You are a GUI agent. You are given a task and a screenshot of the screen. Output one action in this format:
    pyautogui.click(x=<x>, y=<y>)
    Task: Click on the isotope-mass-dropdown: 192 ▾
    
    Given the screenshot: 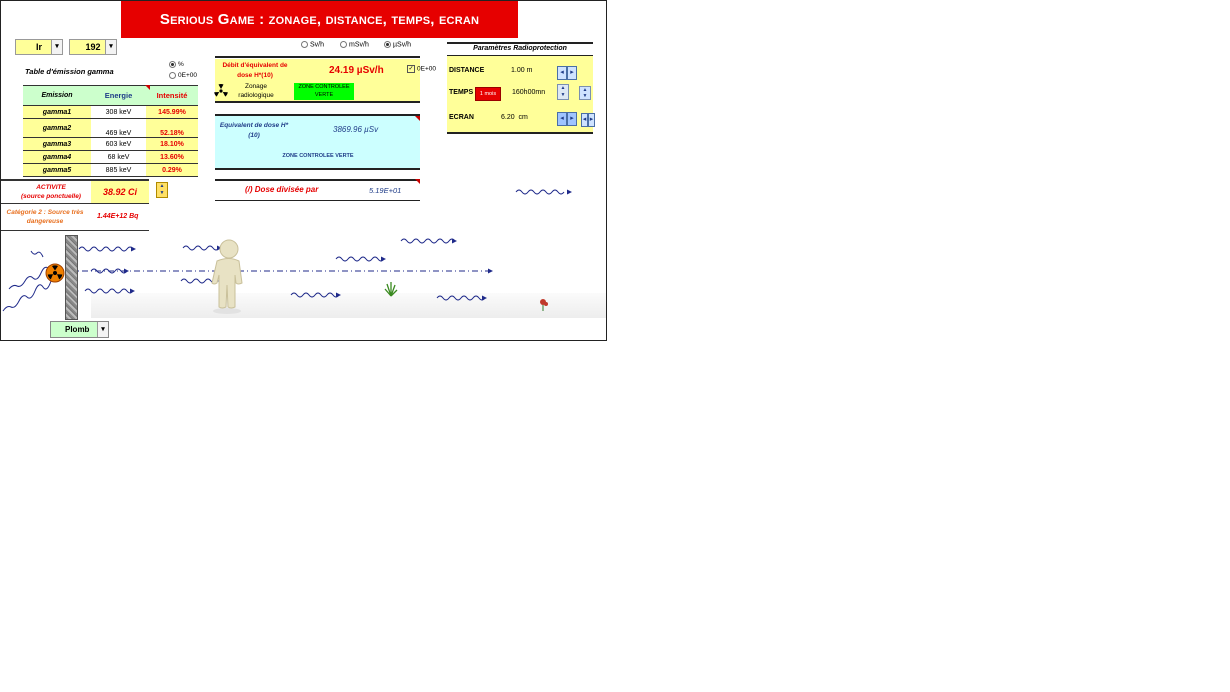 What is the action you would take?
    pyautogui.click(x=93, y=47)
    